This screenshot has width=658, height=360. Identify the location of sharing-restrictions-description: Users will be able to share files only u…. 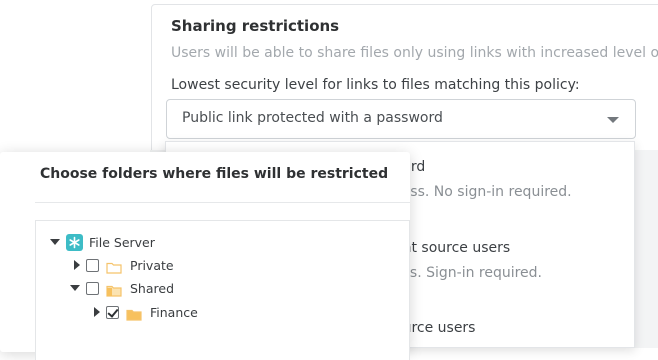
(414, 53).